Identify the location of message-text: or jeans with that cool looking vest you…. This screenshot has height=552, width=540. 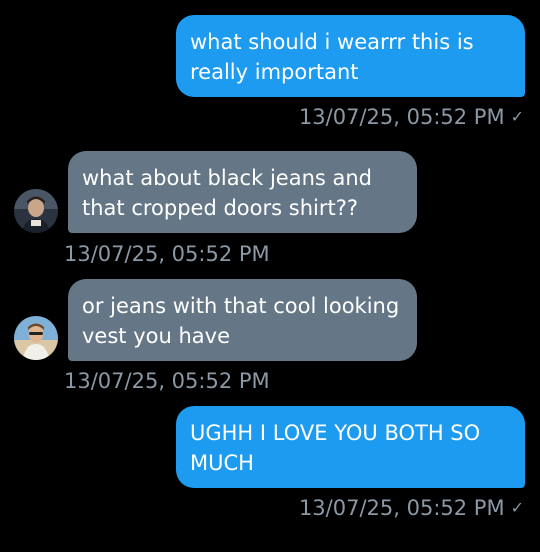
(241, 321).